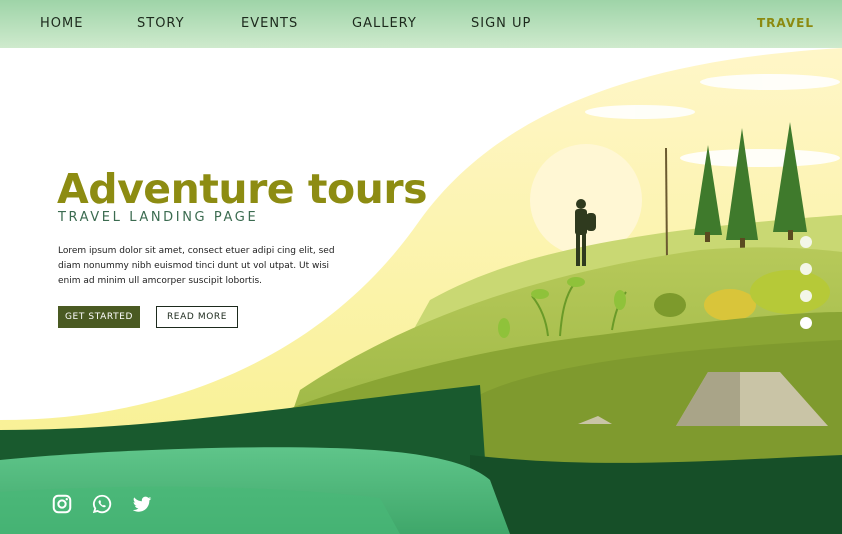 The image size is (842, 534). Describe the element at coordinates (61, 23) in the screenshot. I see `nav-home: HOME` at that location.